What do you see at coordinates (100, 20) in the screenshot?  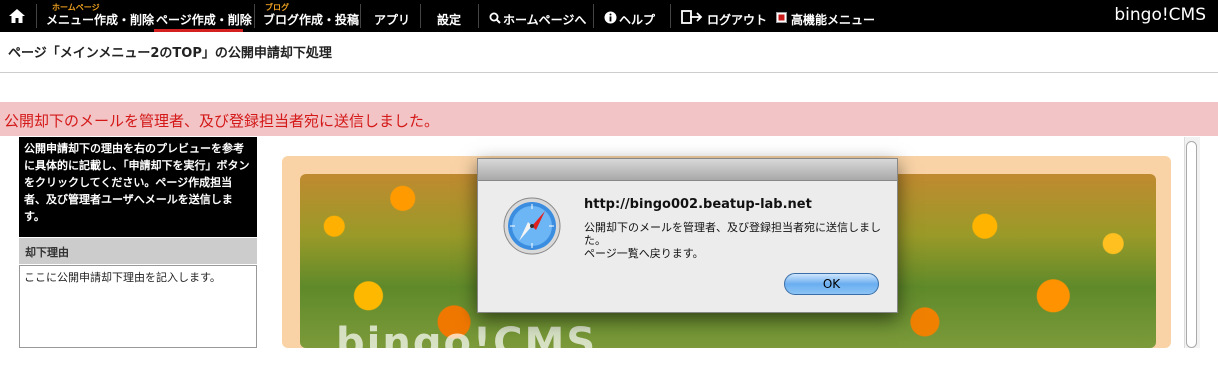 I see `nav-menu-label: メニュー作成・削除` at bounding box center [100, 20].